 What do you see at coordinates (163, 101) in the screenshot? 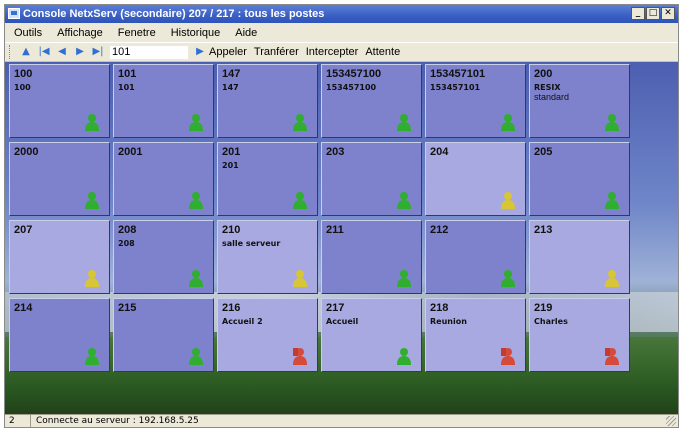
I see `extension-tile: 101 101` at bounding box center [163, 101].